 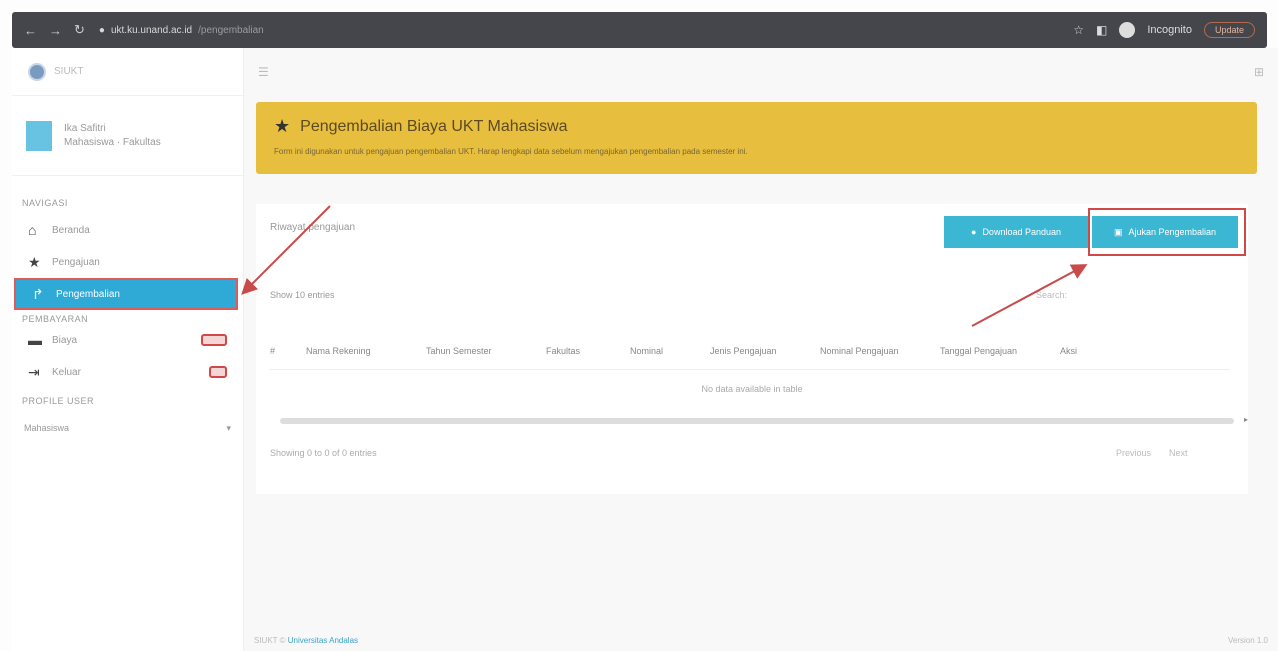 I want to click on menu-toggle-icon: ☰, so click(x=263, y=72).